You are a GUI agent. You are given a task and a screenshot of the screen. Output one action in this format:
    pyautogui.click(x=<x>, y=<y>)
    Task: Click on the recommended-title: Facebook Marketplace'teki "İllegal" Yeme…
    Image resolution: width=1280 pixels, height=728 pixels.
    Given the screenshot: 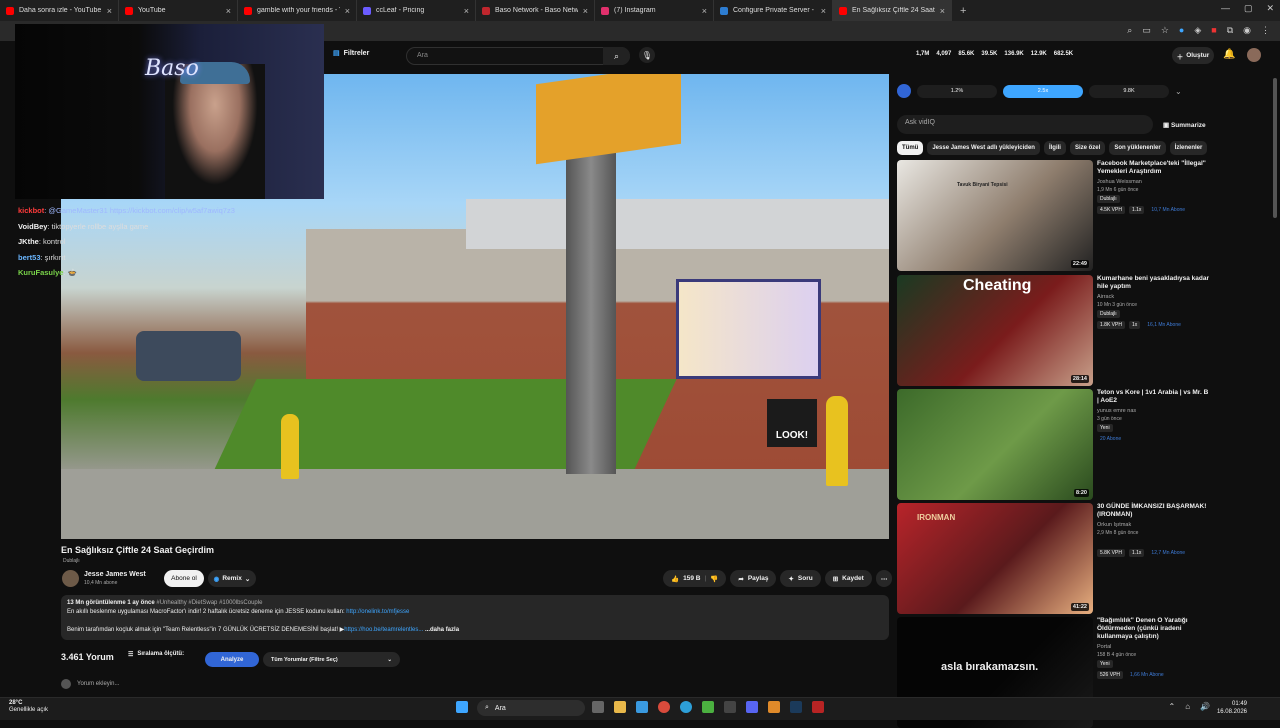 What is the action you would take?
    pyautogui.click(x=1153, y=168)
    